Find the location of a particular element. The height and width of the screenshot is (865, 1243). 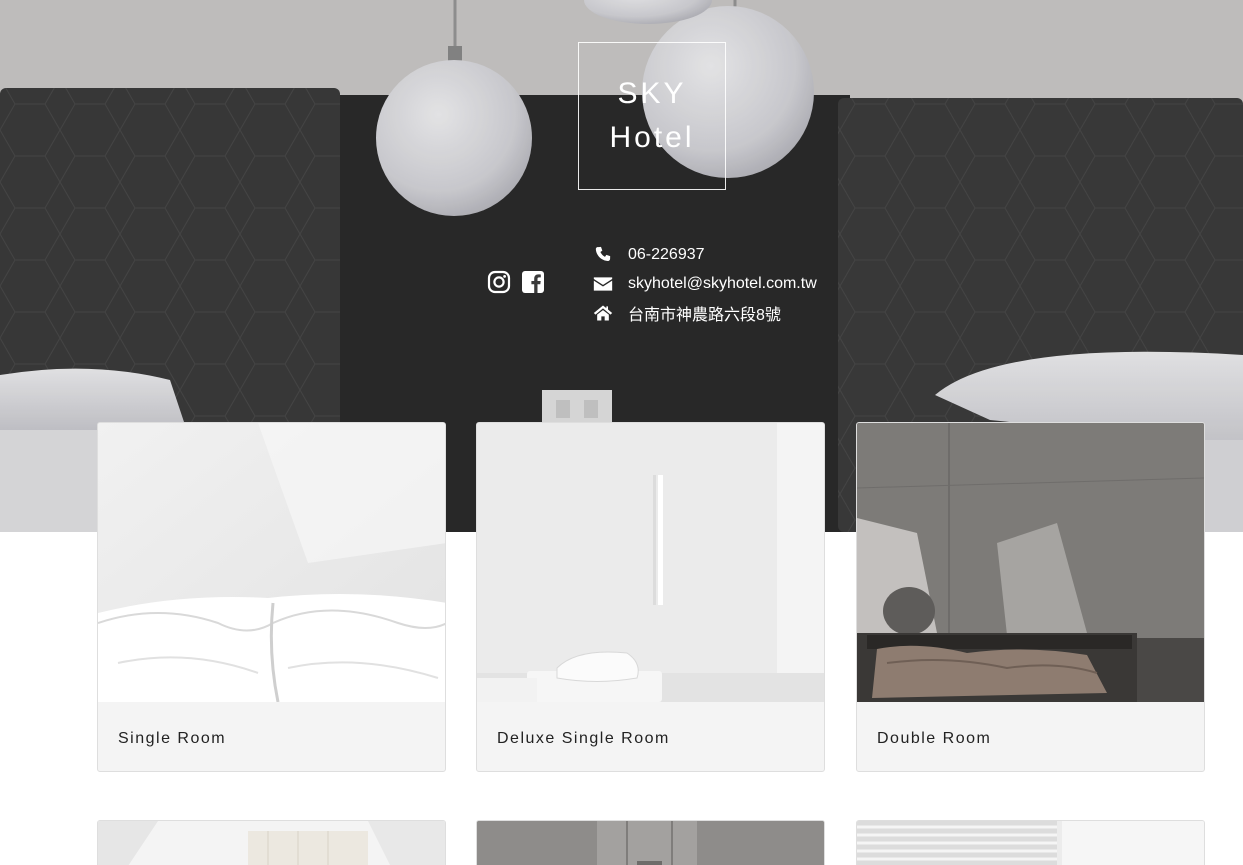

room-card-deluxe-single: Deluxe Single Room is located at coordinates (650, 597).